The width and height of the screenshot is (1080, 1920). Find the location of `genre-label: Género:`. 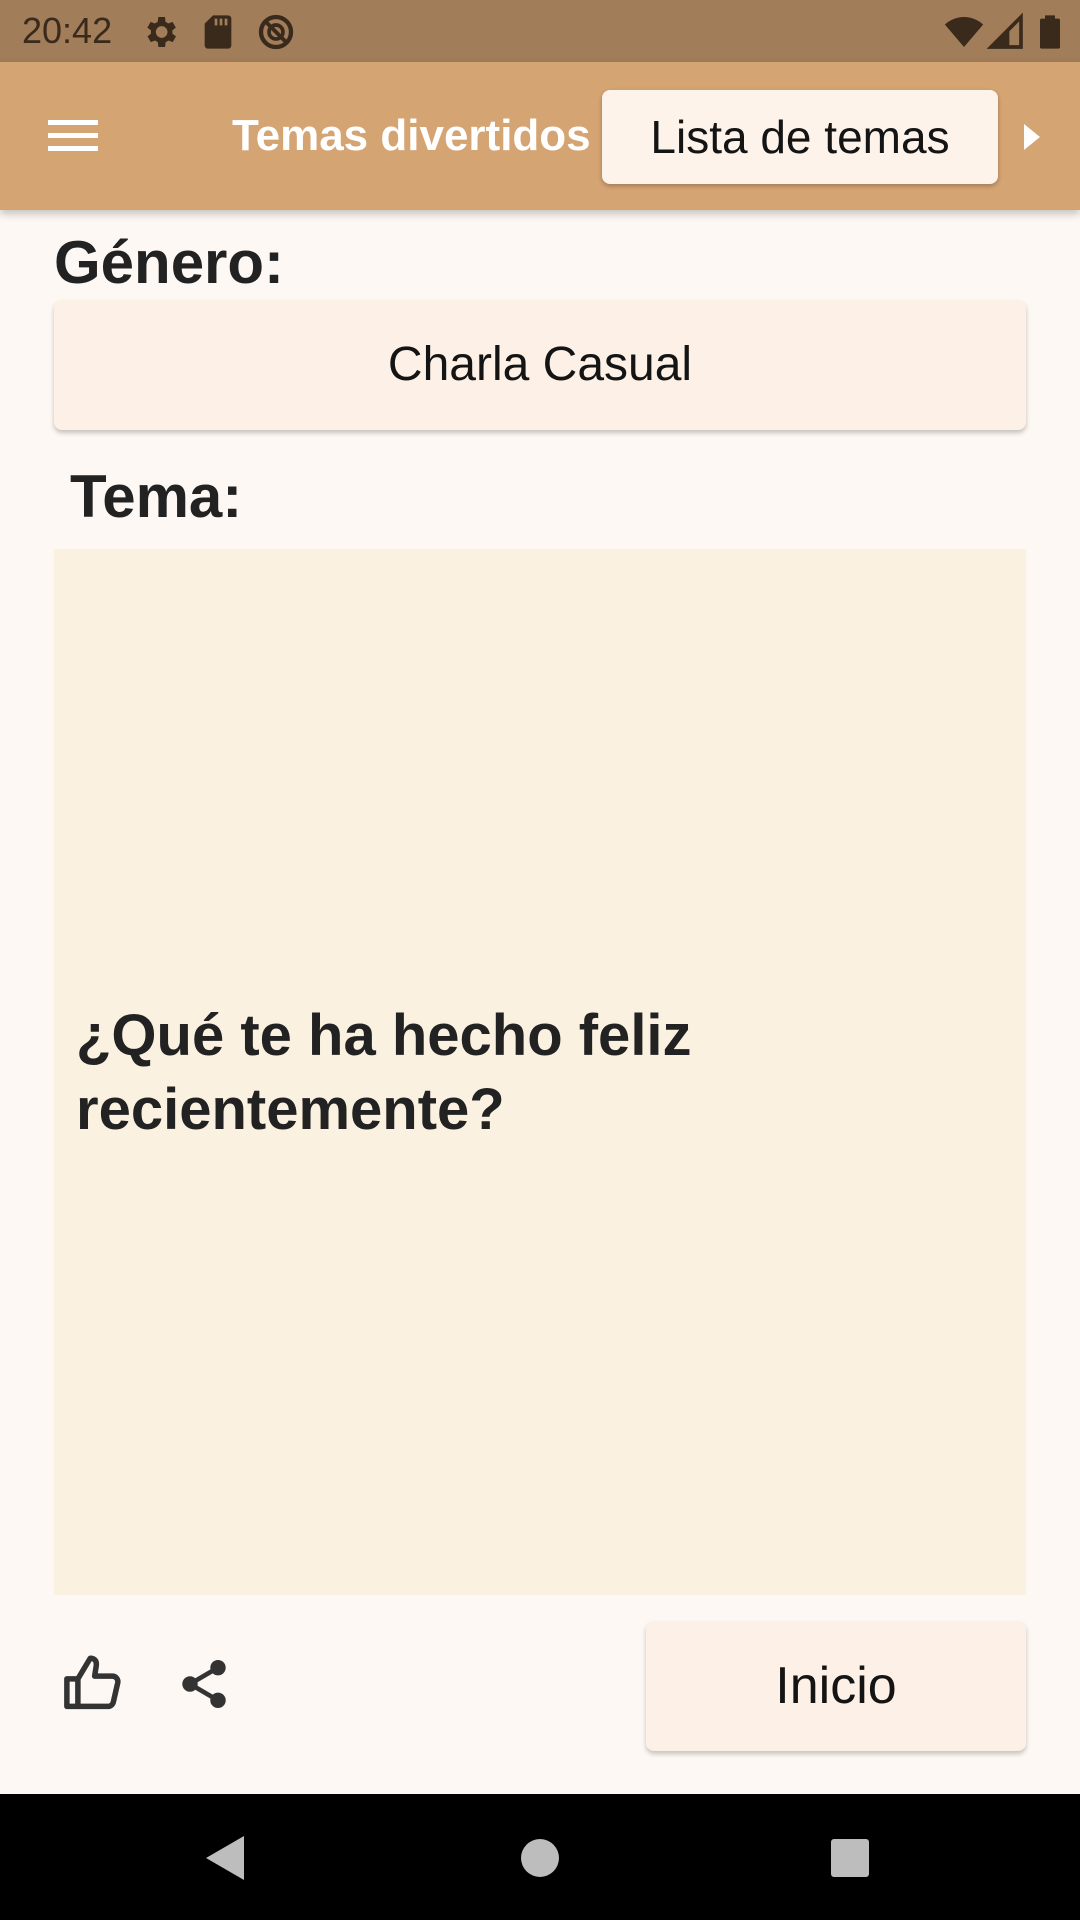

genre-label: Género: is located at coordinates (169, 262).